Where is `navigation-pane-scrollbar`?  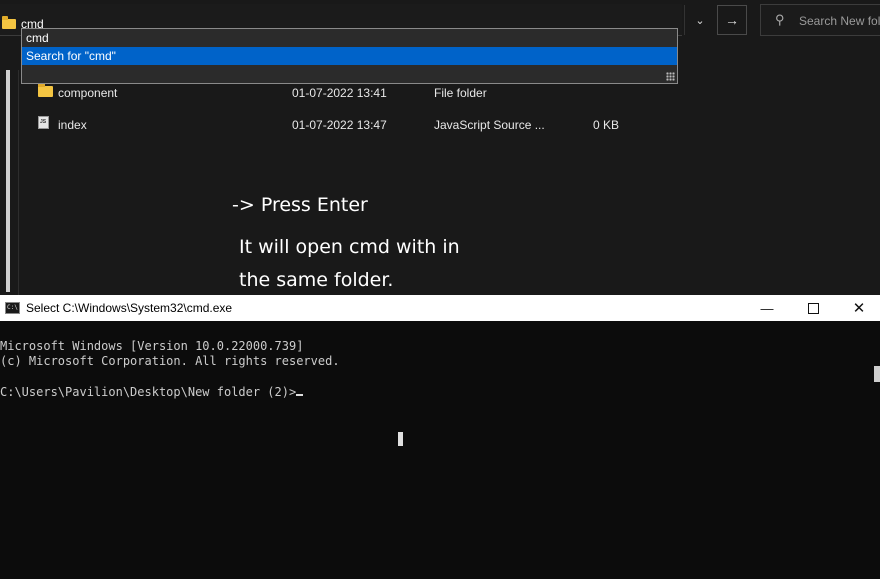 navigation-pane-scrollbar is located at coordinates (8, 181).